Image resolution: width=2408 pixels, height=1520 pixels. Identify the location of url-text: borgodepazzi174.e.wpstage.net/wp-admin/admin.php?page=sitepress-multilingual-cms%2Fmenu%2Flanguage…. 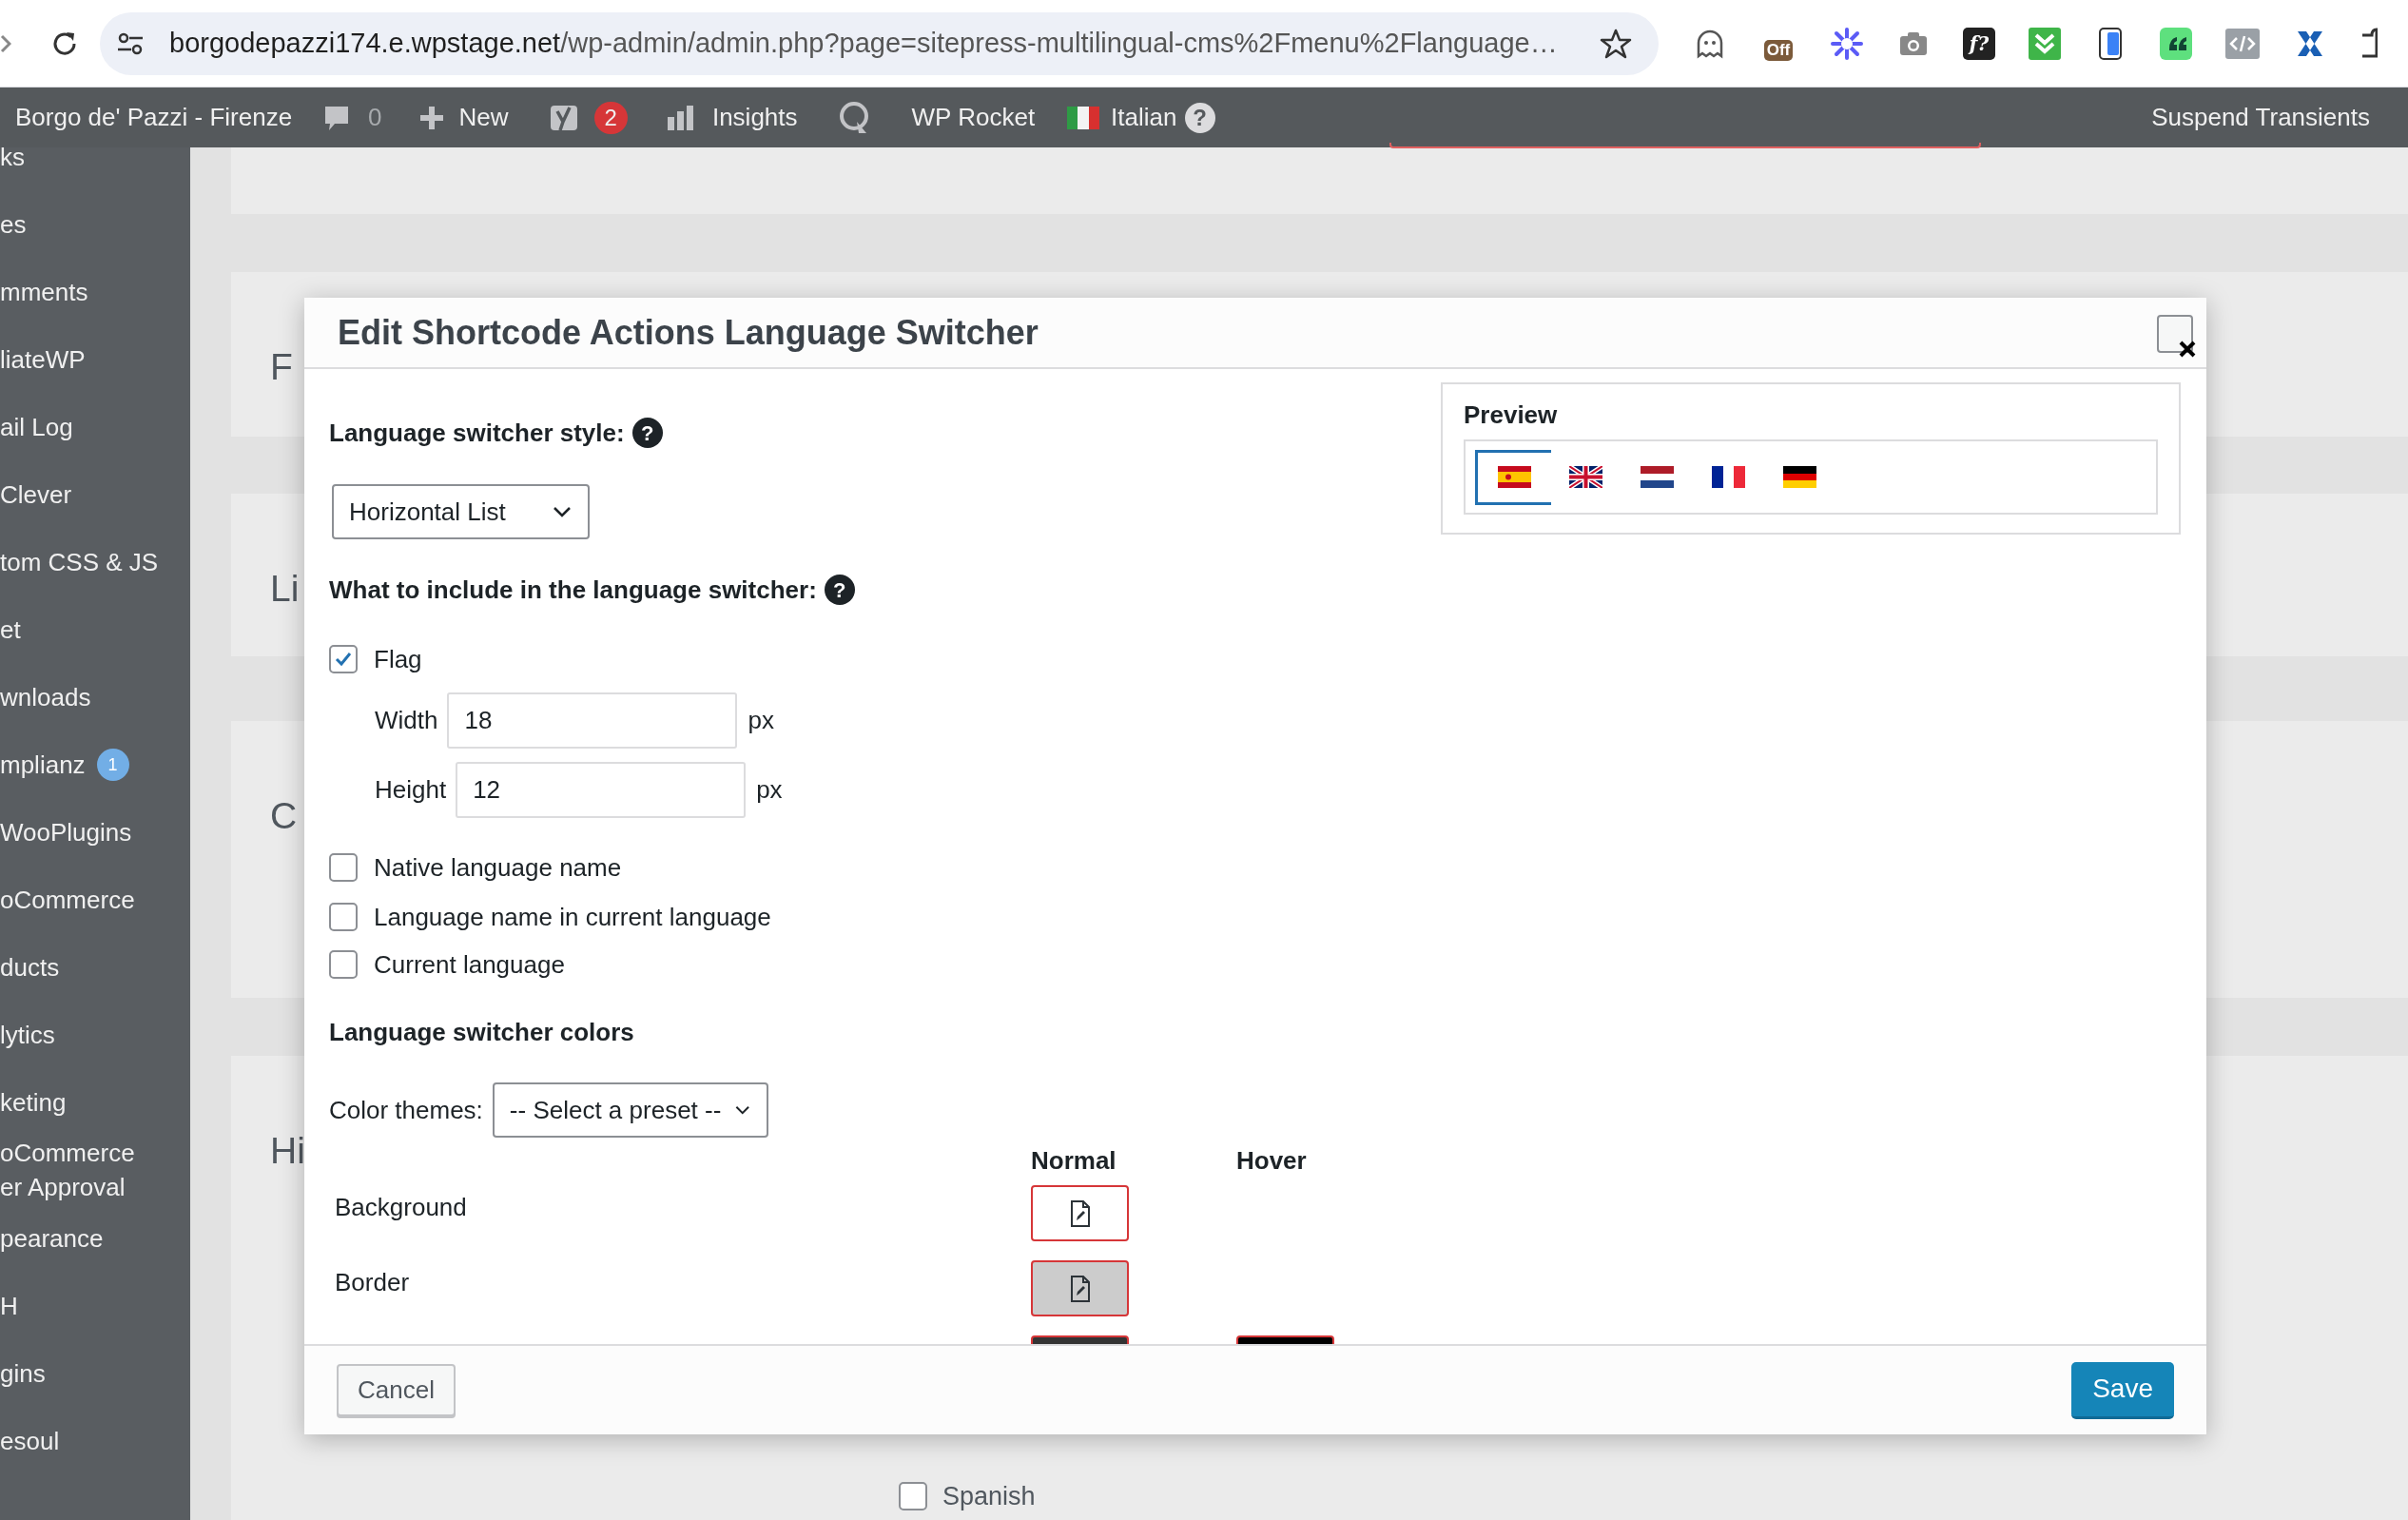
(864, 43).